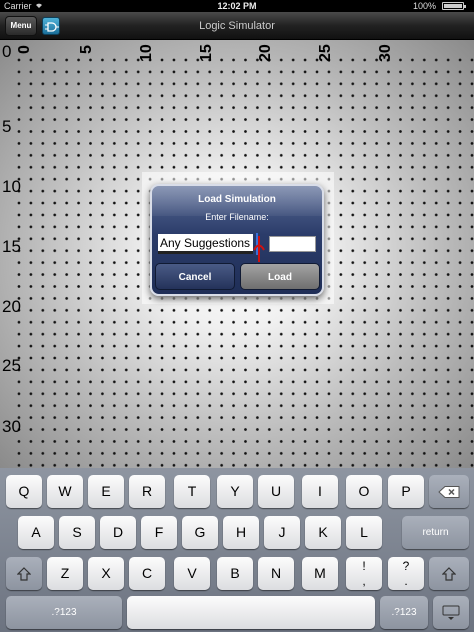 The width and height of the screenshot is (474, 632). I want to click on key-x: X, so click(106, 573).